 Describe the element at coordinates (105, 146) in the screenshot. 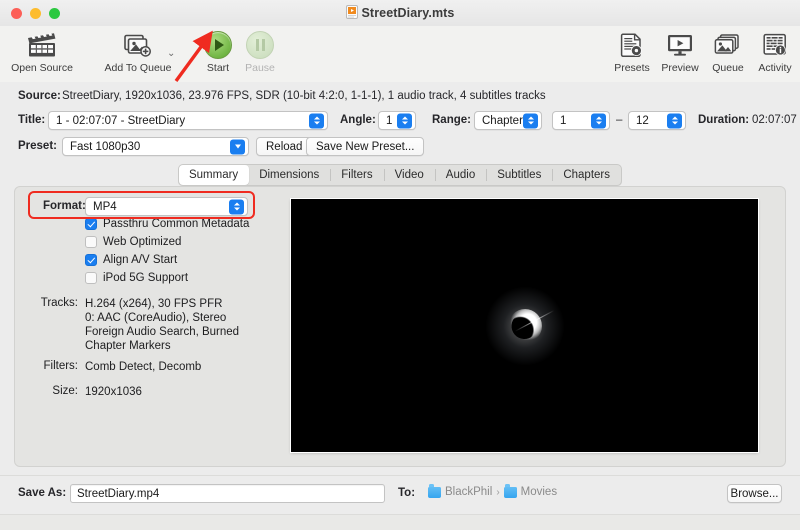

I see `preset-select-value: Fast 1080p30` at that location.